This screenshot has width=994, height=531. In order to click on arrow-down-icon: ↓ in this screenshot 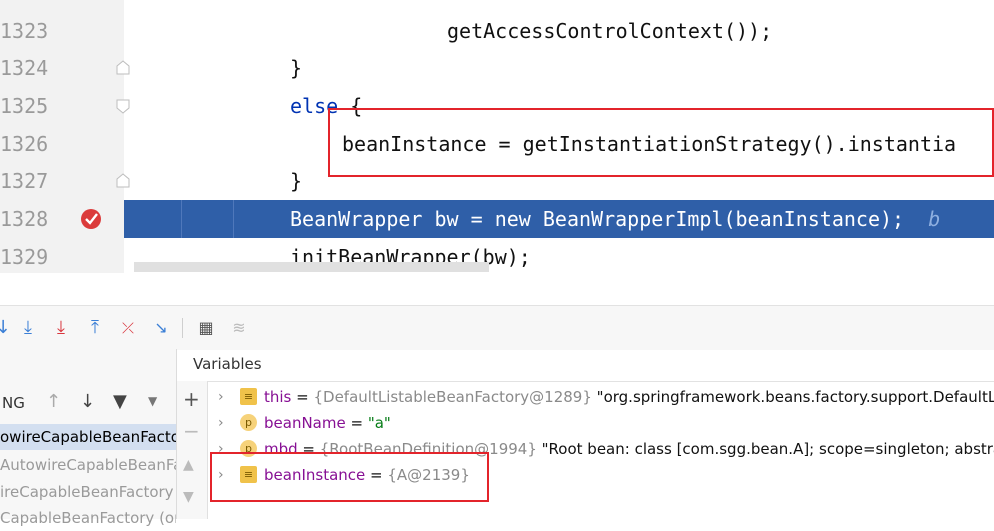, I will do `click(87, 401)`.